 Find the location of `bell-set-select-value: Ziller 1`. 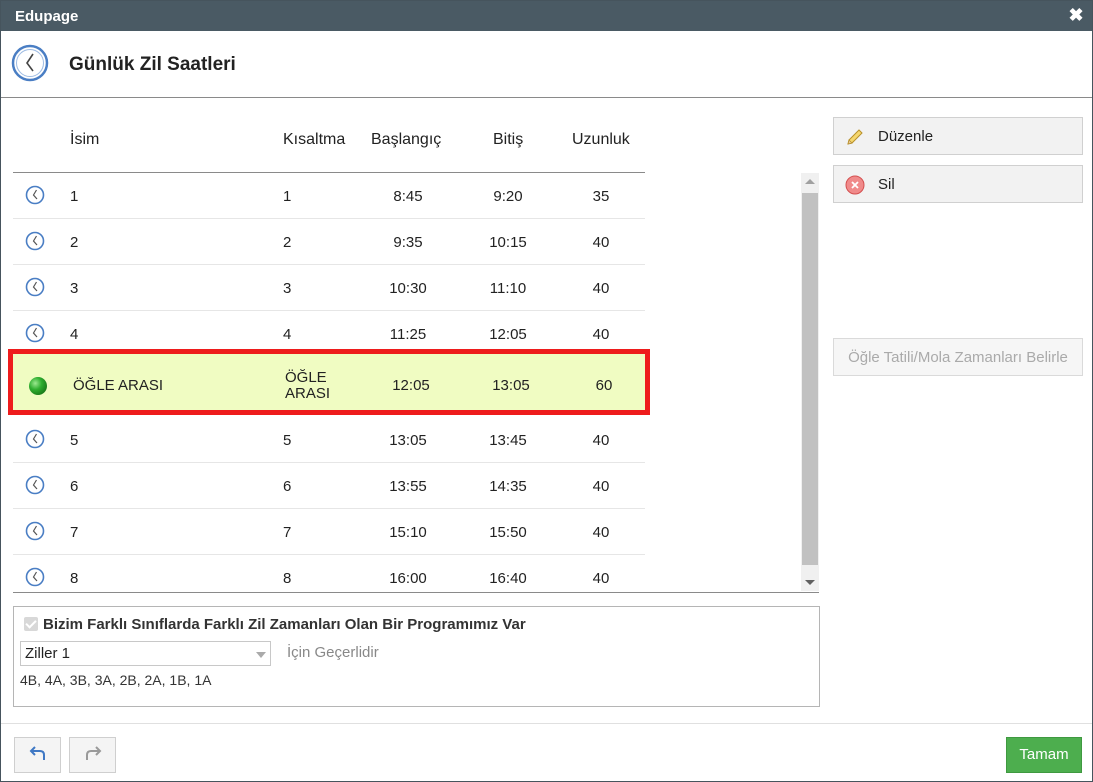

bell-set-select-value: Ziller 1 is located at coordinates (48, 653).